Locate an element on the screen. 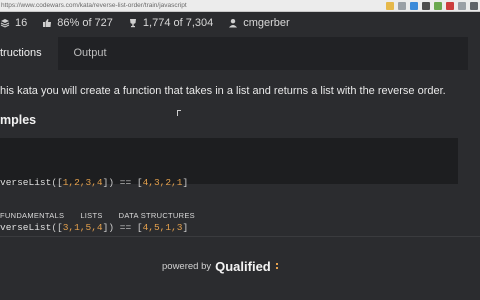 This screenshot has height=300, width=480. powered-by-footer: powered by Qualified is located at coordinates (220, 266).